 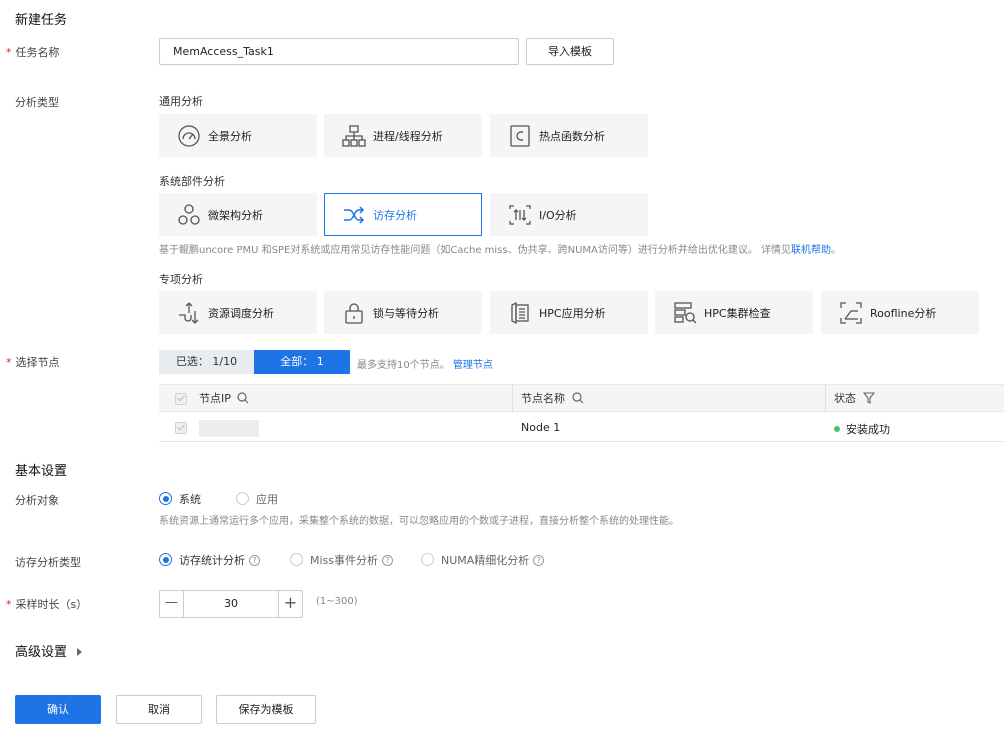 I want to click on advanced-settings-toggle: 高级设置, so click(x=49, y=650).